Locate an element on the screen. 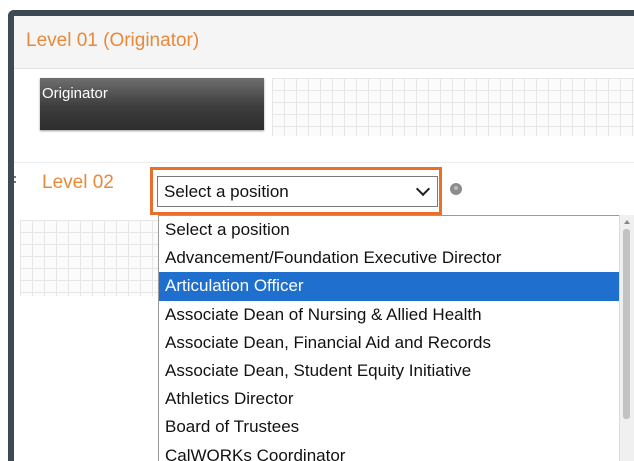 The image size is (634, 461). position-select-value: Select a position is located at coordinates (226, 191).